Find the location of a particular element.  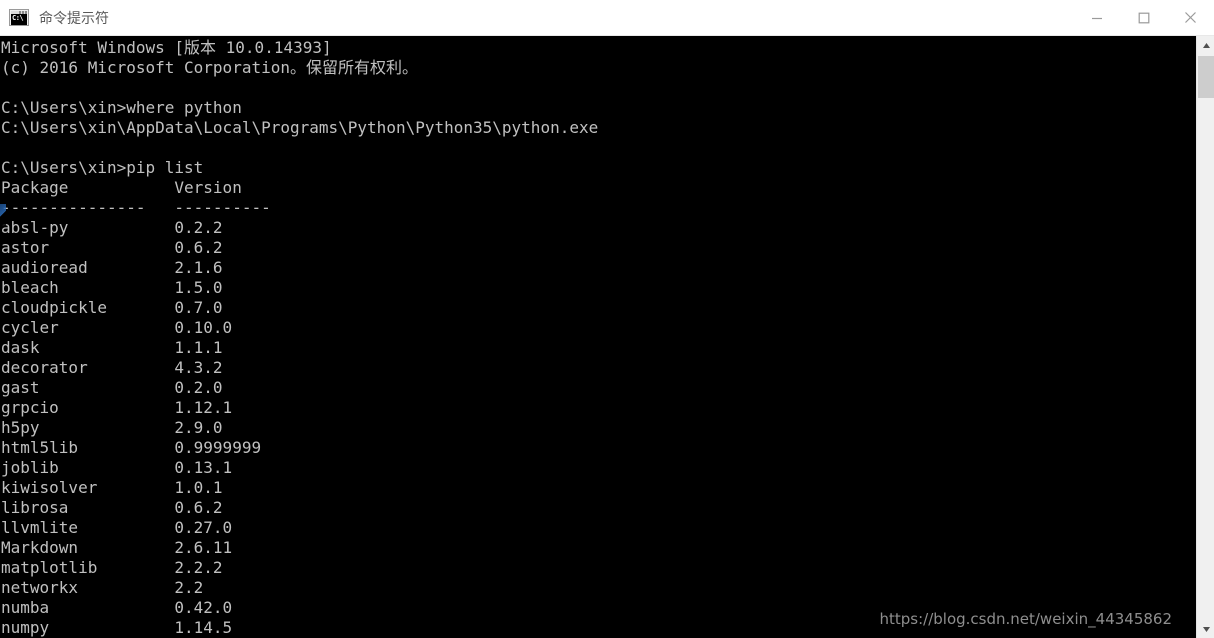

close-icon is located at coordinates (1190, 17).